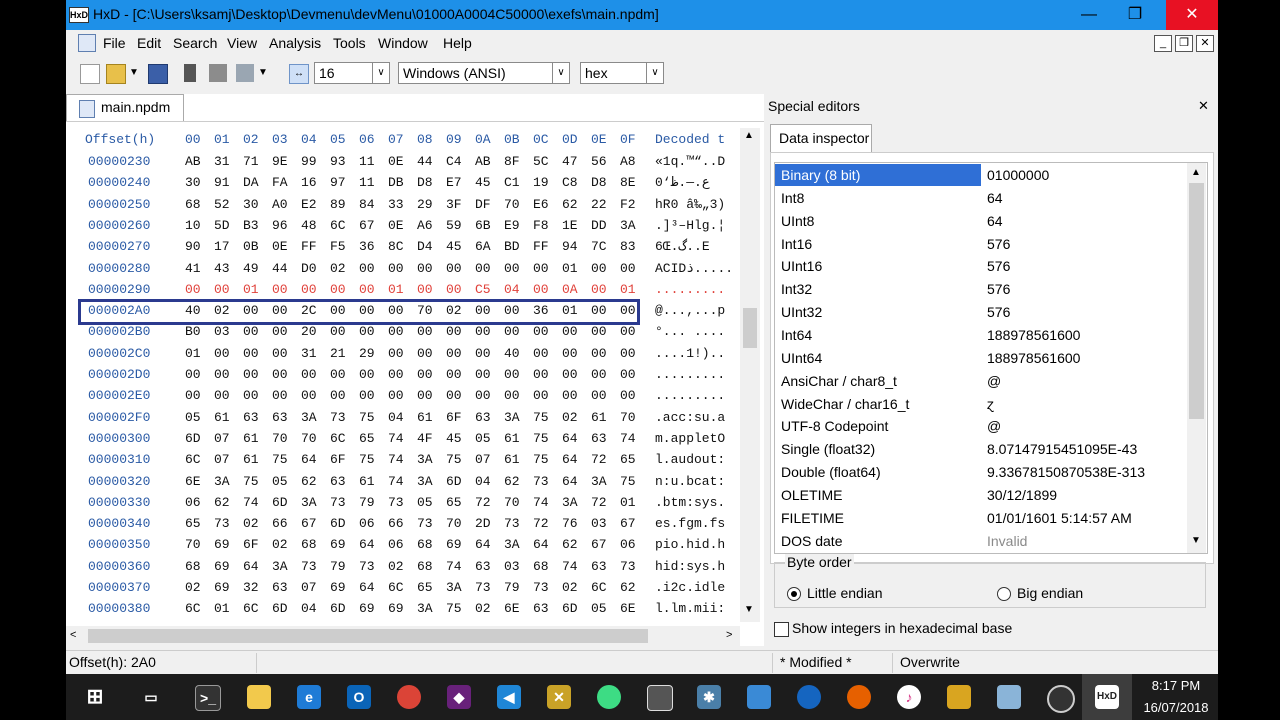 The height and width of the screenshot is (720, 1280). I want to click on mdi-close-button: ✕, so click(1205, 43).